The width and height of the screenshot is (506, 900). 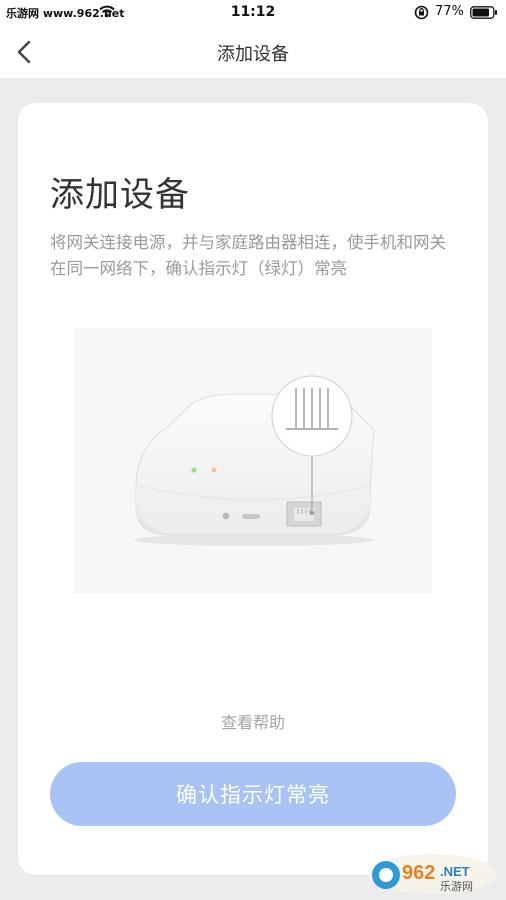 I want to click on gateway-device-image, so click(x=254, y=460).